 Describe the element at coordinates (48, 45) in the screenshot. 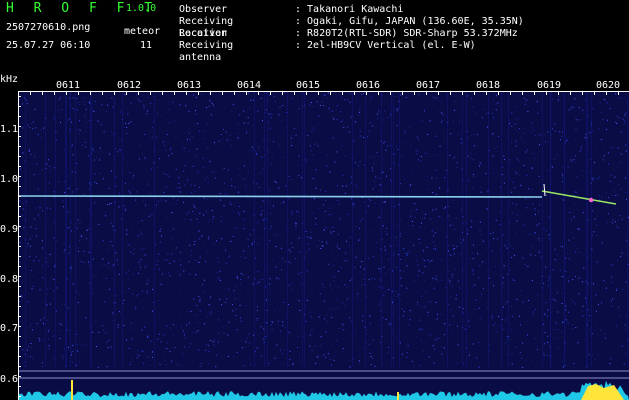

I see `file-datetime: 25.07.27 06:10` at that location.